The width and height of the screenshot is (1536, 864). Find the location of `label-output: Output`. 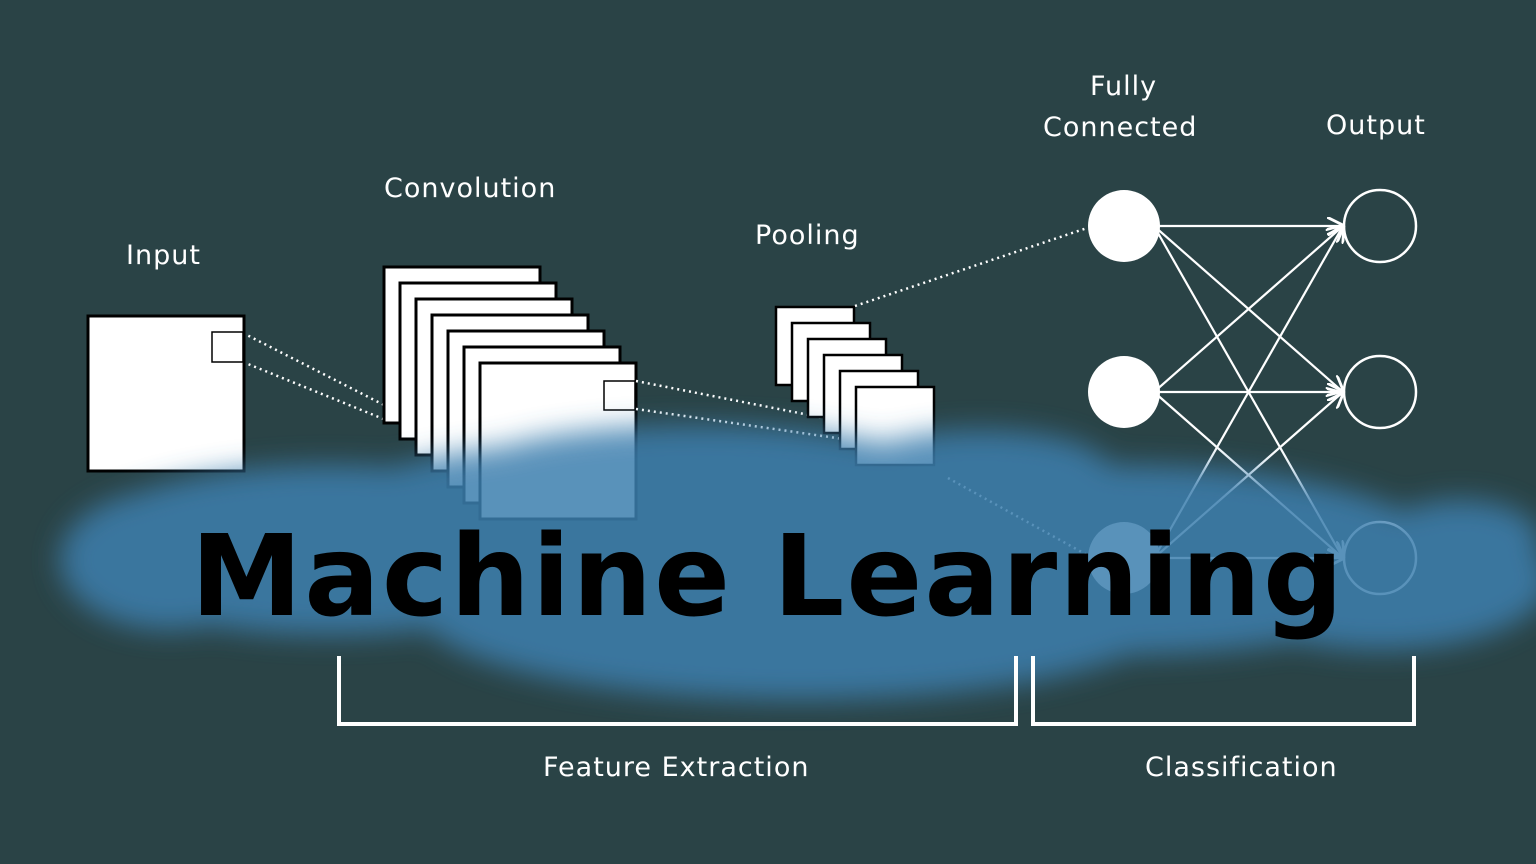

label-output: Output is located at coordinates (1376, 125).